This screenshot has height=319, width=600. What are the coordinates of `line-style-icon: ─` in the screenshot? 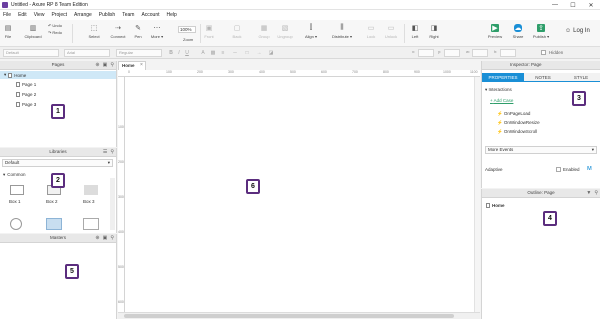 It's located at (235, 53).